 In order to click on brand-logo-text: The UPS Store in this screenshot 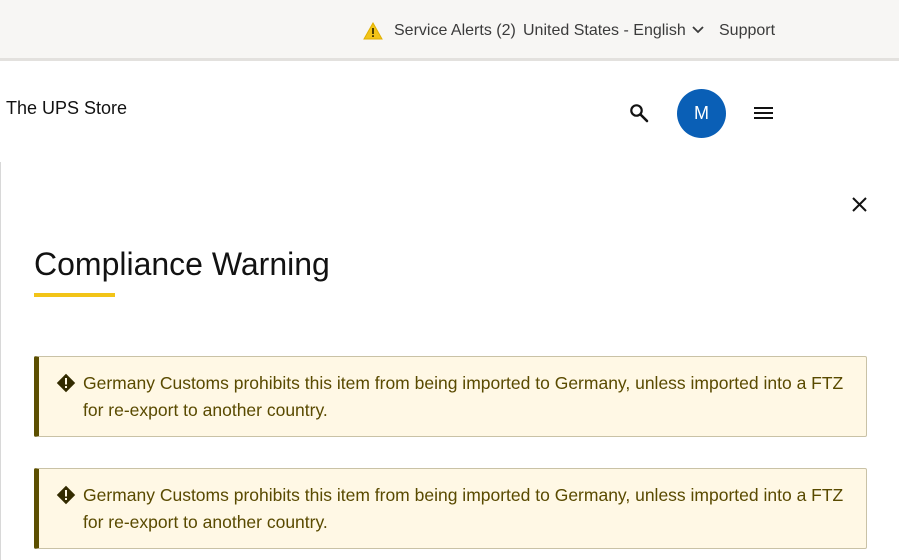, I will do `click(66, 108)`.